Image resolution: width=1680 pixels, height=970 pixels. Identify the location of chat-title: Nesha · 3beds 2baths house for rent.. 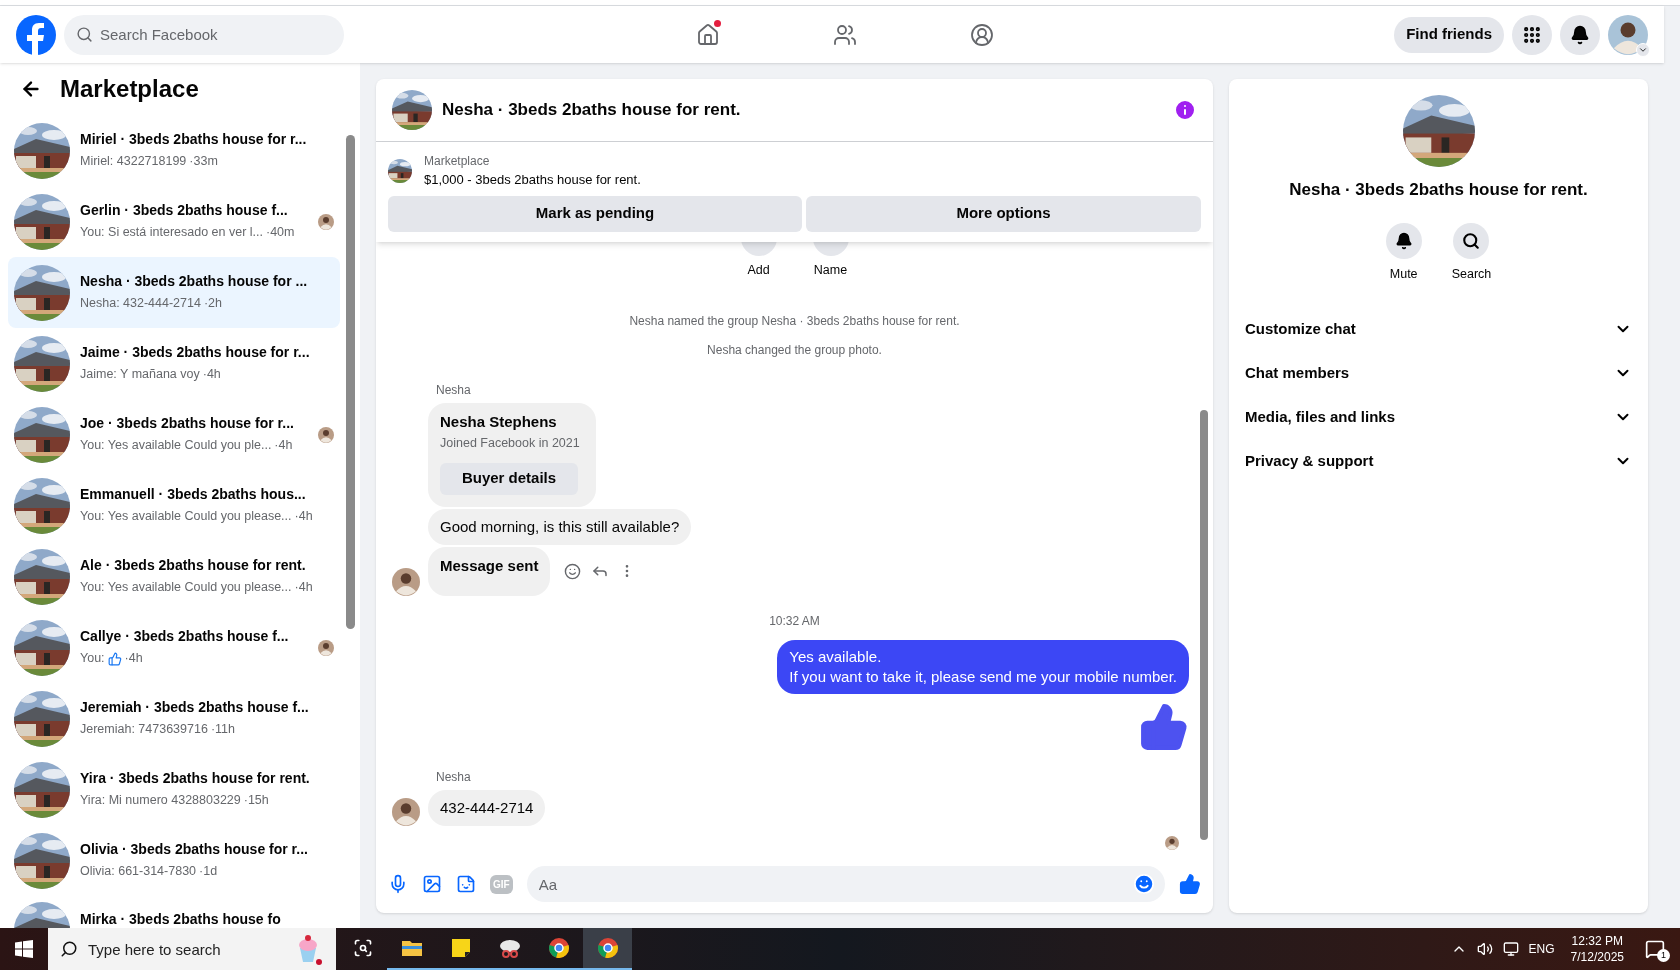
(592, 110).